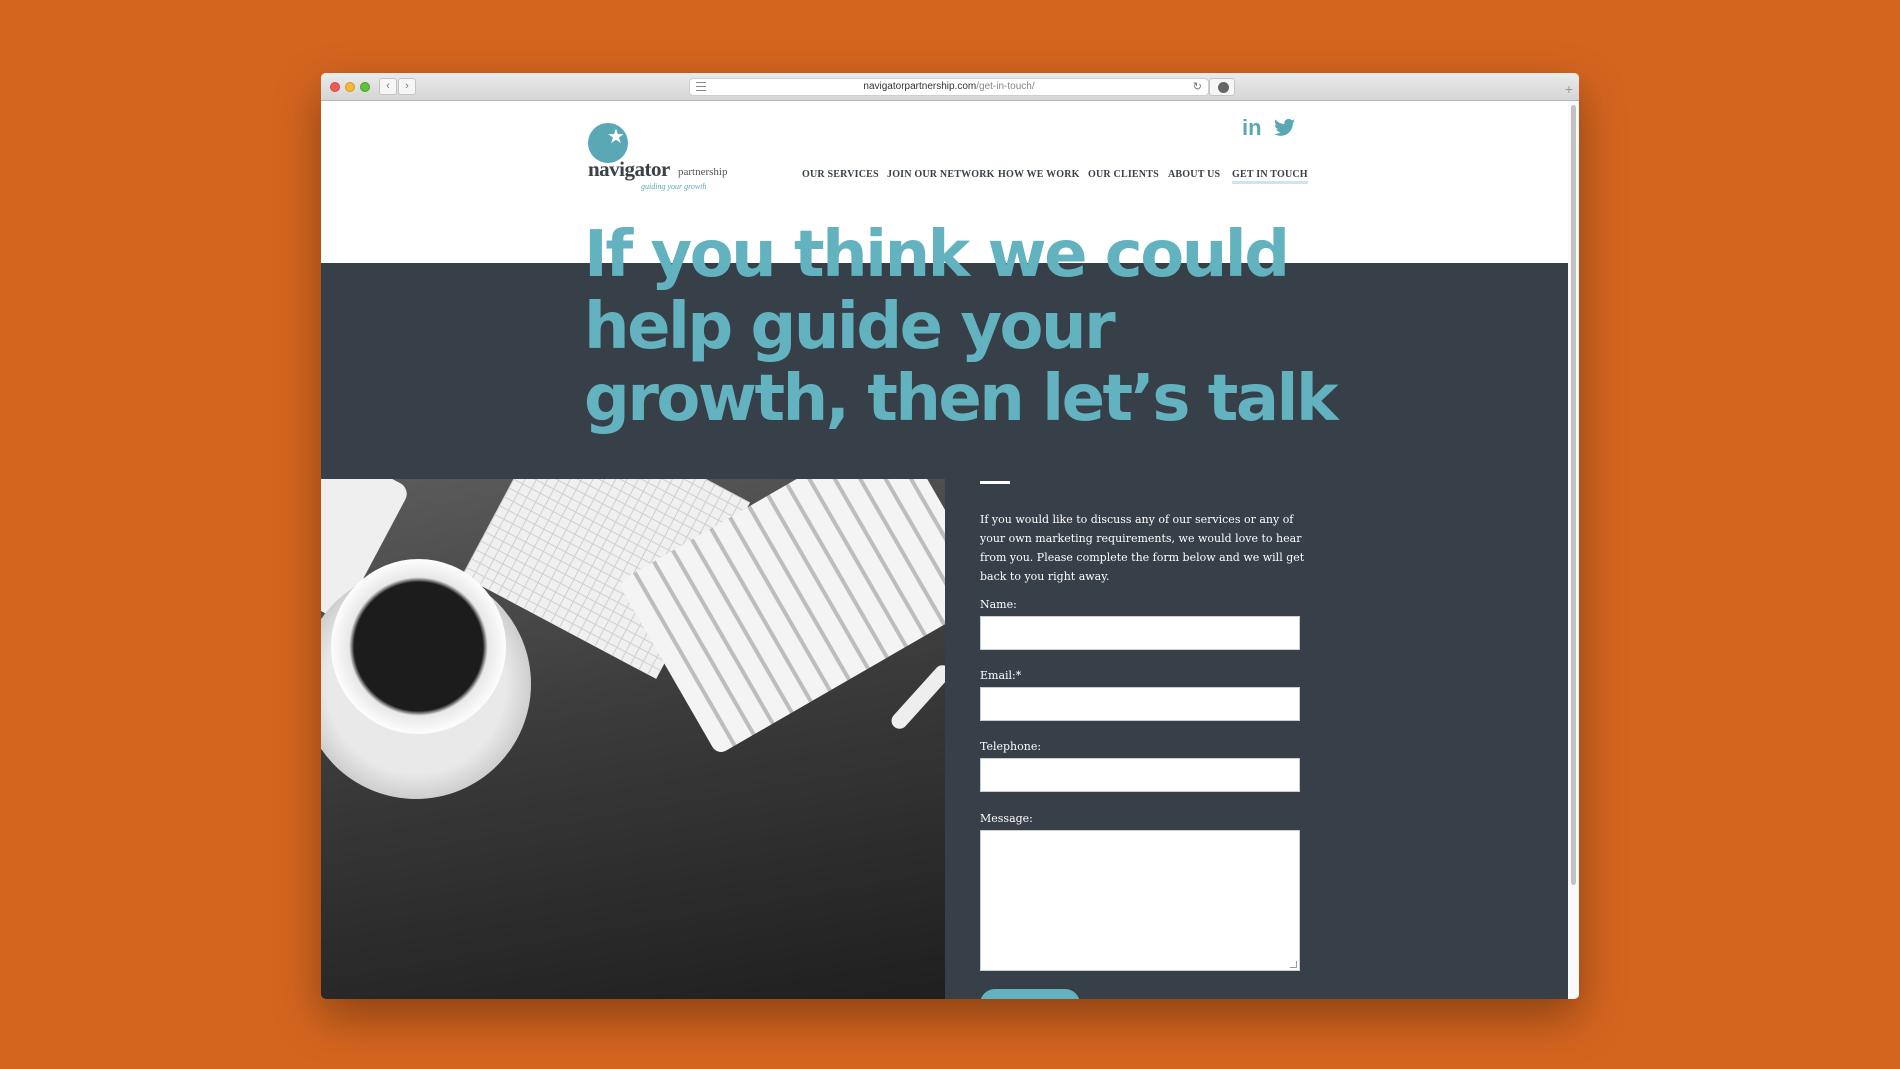 The width and height of the screenshot is (1900, 1069). I want to click on nav-get-in-touch: GET IN TOUCH, so click(1270, 176).